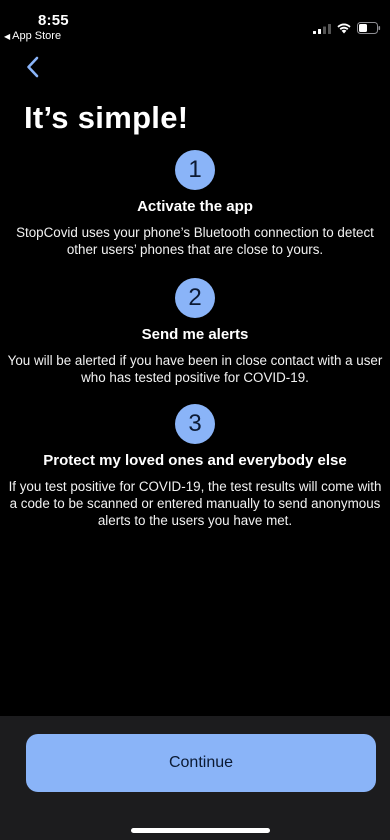 The image size is (390, 840). What do you see at coordinates (195, 424) in the screenshot?
I see `step-number-badge: 3` at bounding box center [195, 424].